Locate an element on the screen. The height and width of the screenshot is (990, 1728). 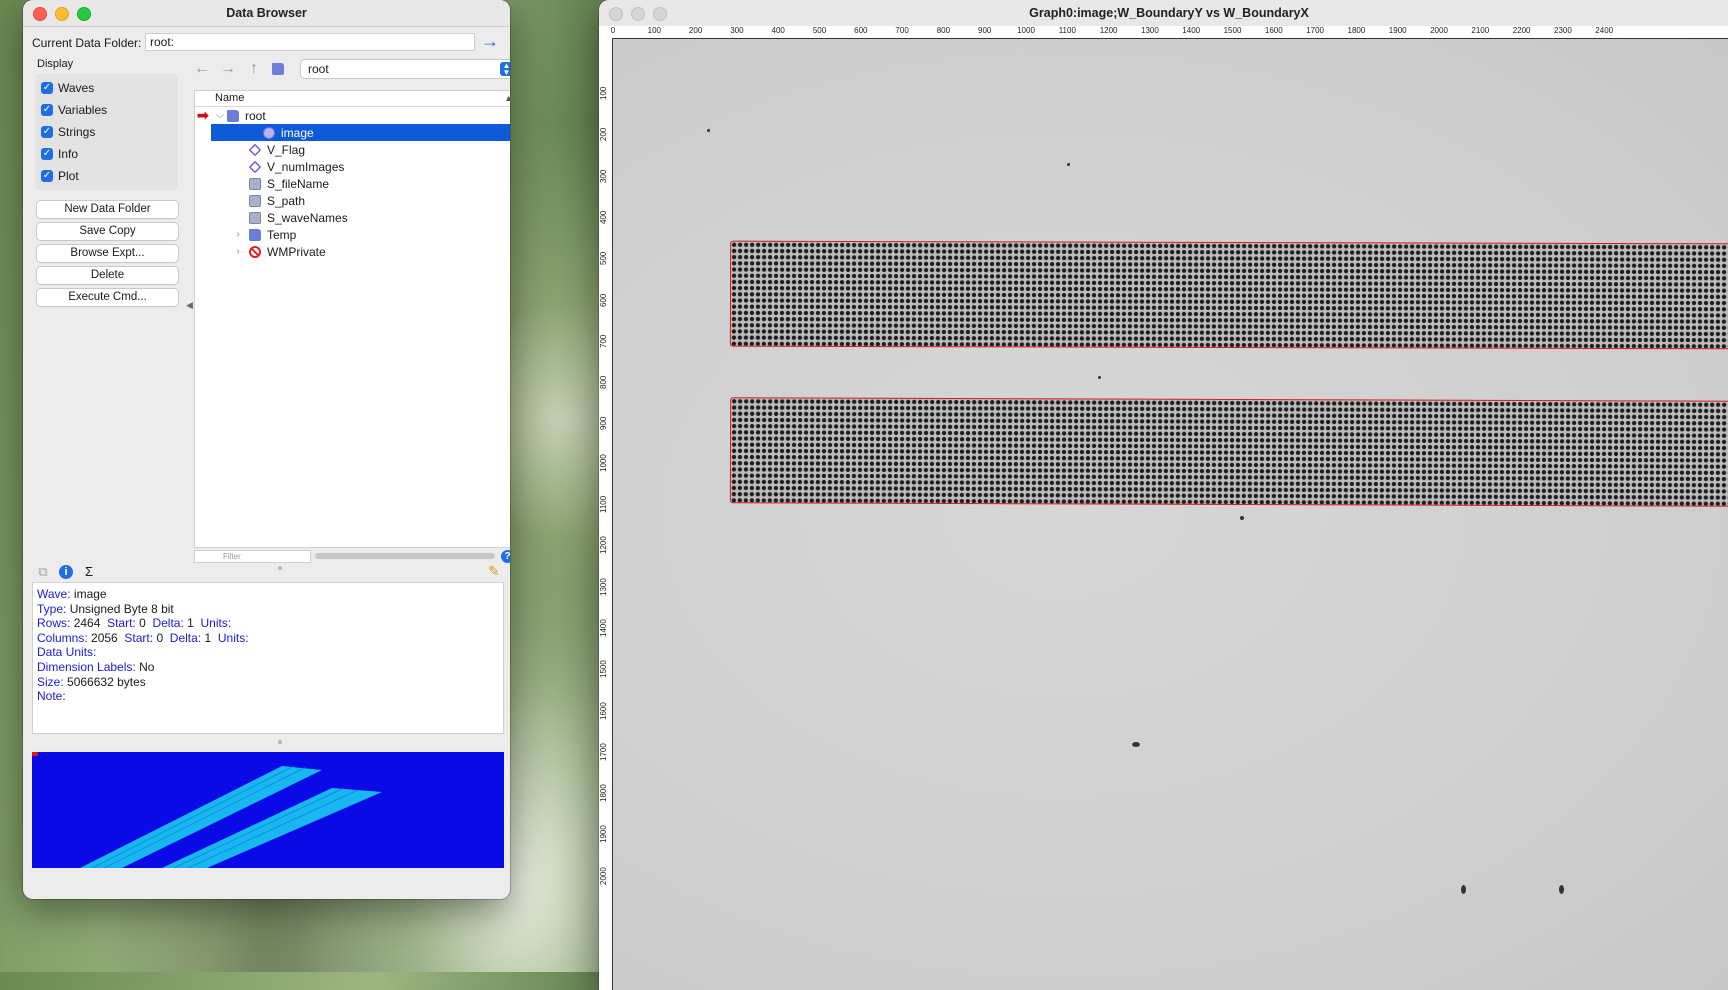
y-tick-label: 200 is located at coordinates (603, 134).